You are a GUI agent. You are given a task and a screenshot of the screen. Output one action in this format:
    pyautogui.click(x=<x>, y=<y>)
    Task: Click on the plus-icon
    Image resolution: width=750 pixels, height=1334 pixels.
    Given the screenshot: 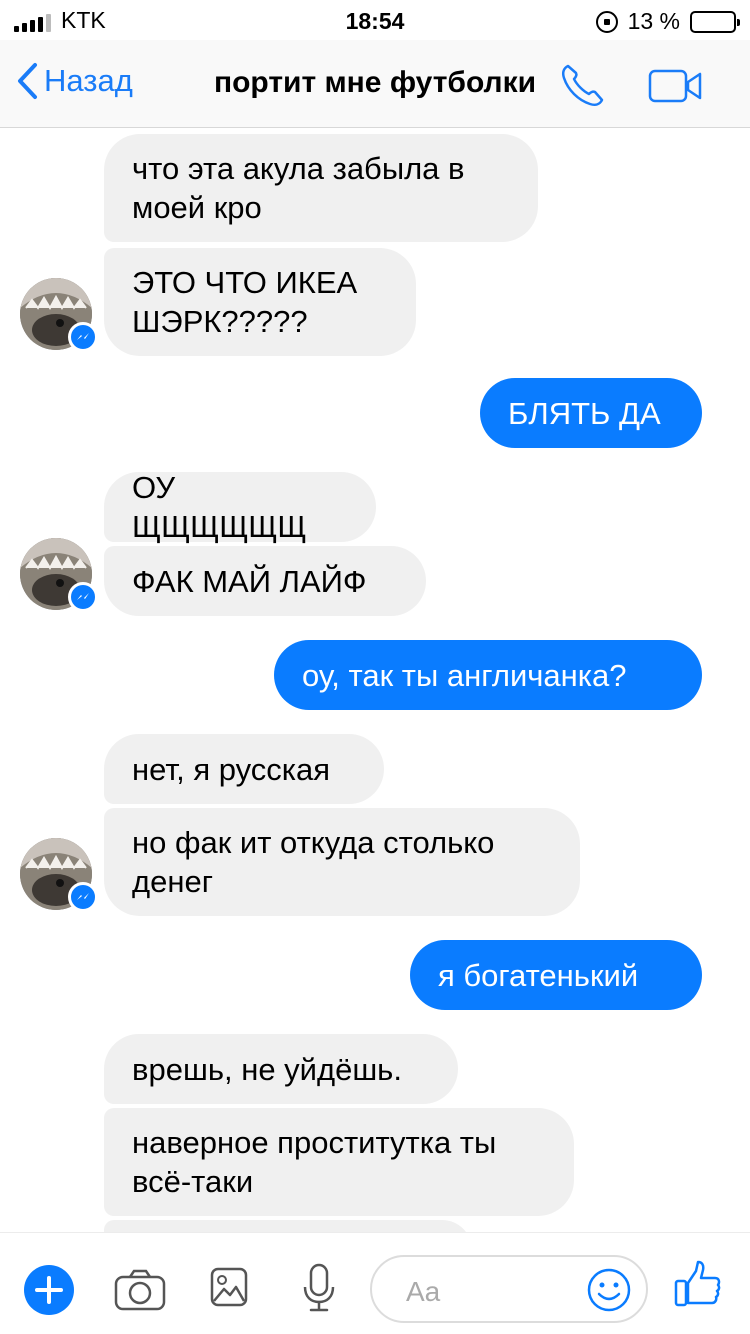 What is the action you would take?
    pyautogui.click(x=49, y=1290)
    